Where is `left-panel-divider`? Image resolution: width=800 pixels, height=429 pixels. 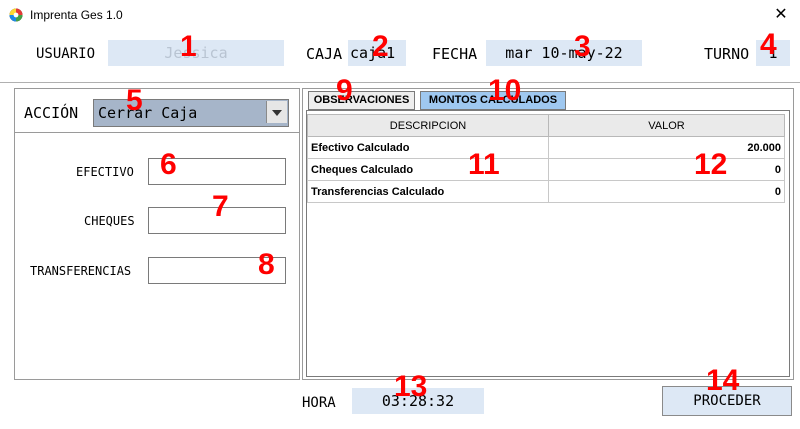 left-panel-divider is located at coordinates (157, 132).